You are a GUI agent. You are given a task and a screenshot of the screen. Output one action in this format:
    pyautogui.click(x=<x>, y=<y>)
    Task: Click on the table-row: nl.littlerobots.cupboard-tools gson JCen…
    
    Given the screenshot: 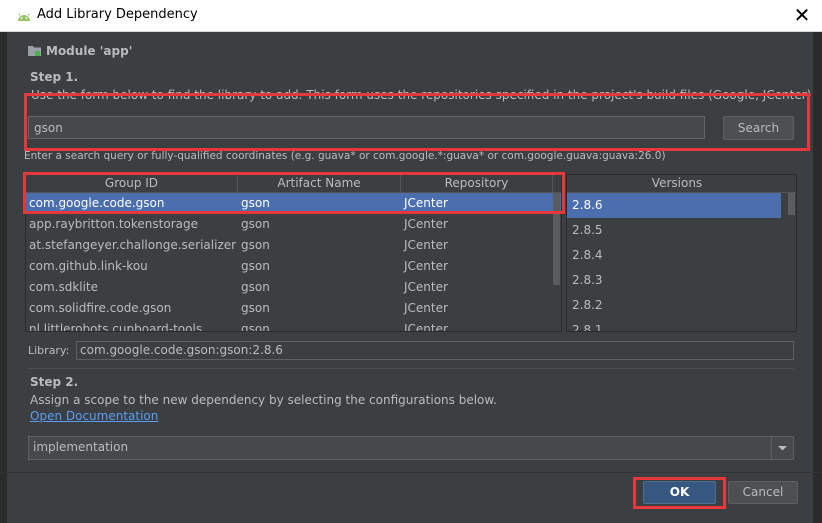 What is the action you would take?
    pyautogui.click(x=293, y=325)
    